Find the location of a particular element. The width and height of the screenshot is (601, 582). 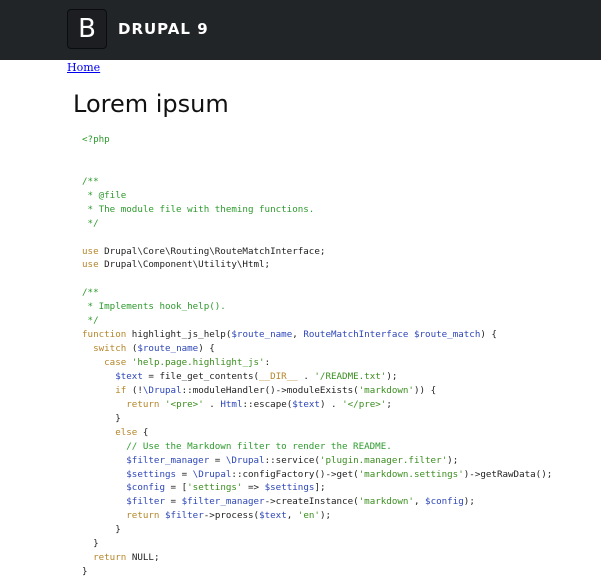

code-token: '/README.txt' is located at coordinates (350, 376).